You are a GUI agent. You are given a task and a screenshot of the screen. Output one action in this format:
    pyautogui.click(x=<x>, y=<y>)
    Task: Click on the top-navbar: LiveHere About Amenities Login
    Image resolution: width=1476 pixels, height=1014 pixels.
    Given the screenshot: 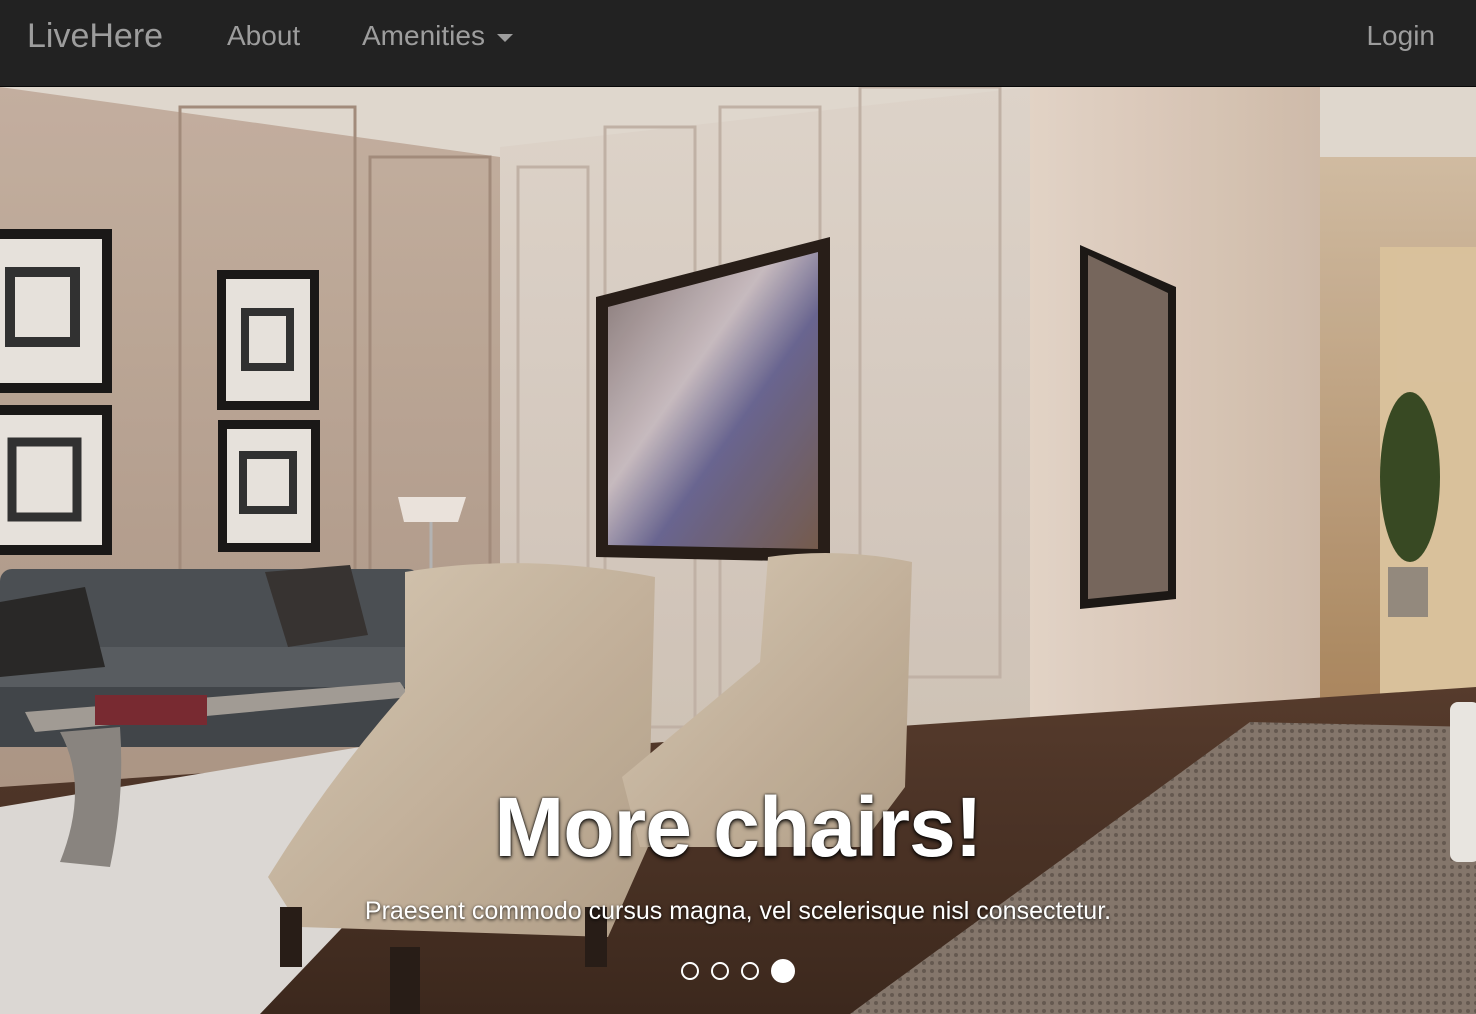 What is the action you would take?
    pyautogui.click(x=738, y=43)
    